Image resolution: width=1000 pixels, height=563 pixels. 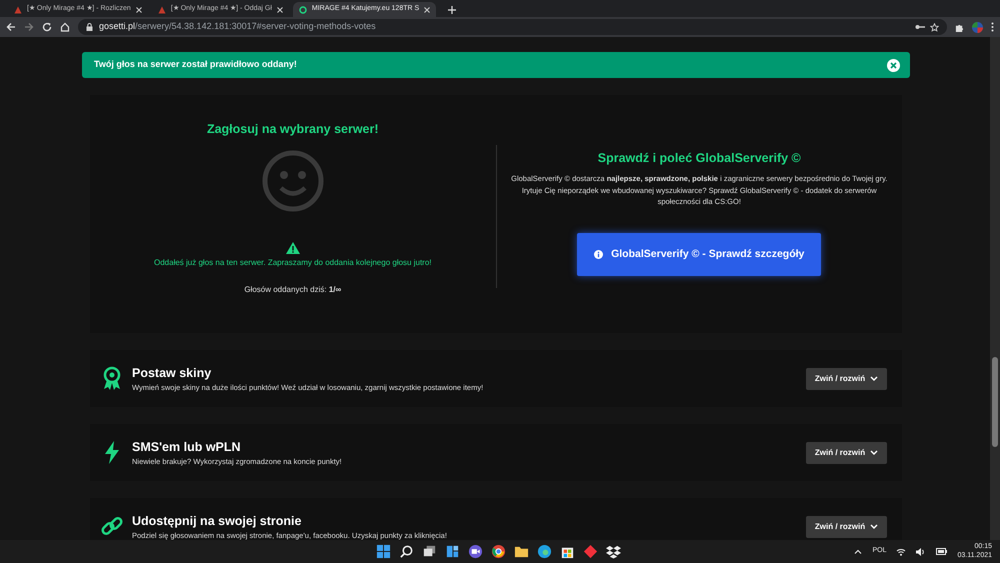 I want to click on details-button: GlobalServerify © - Sprawdź szczegóły, so click(x=699, y=254).